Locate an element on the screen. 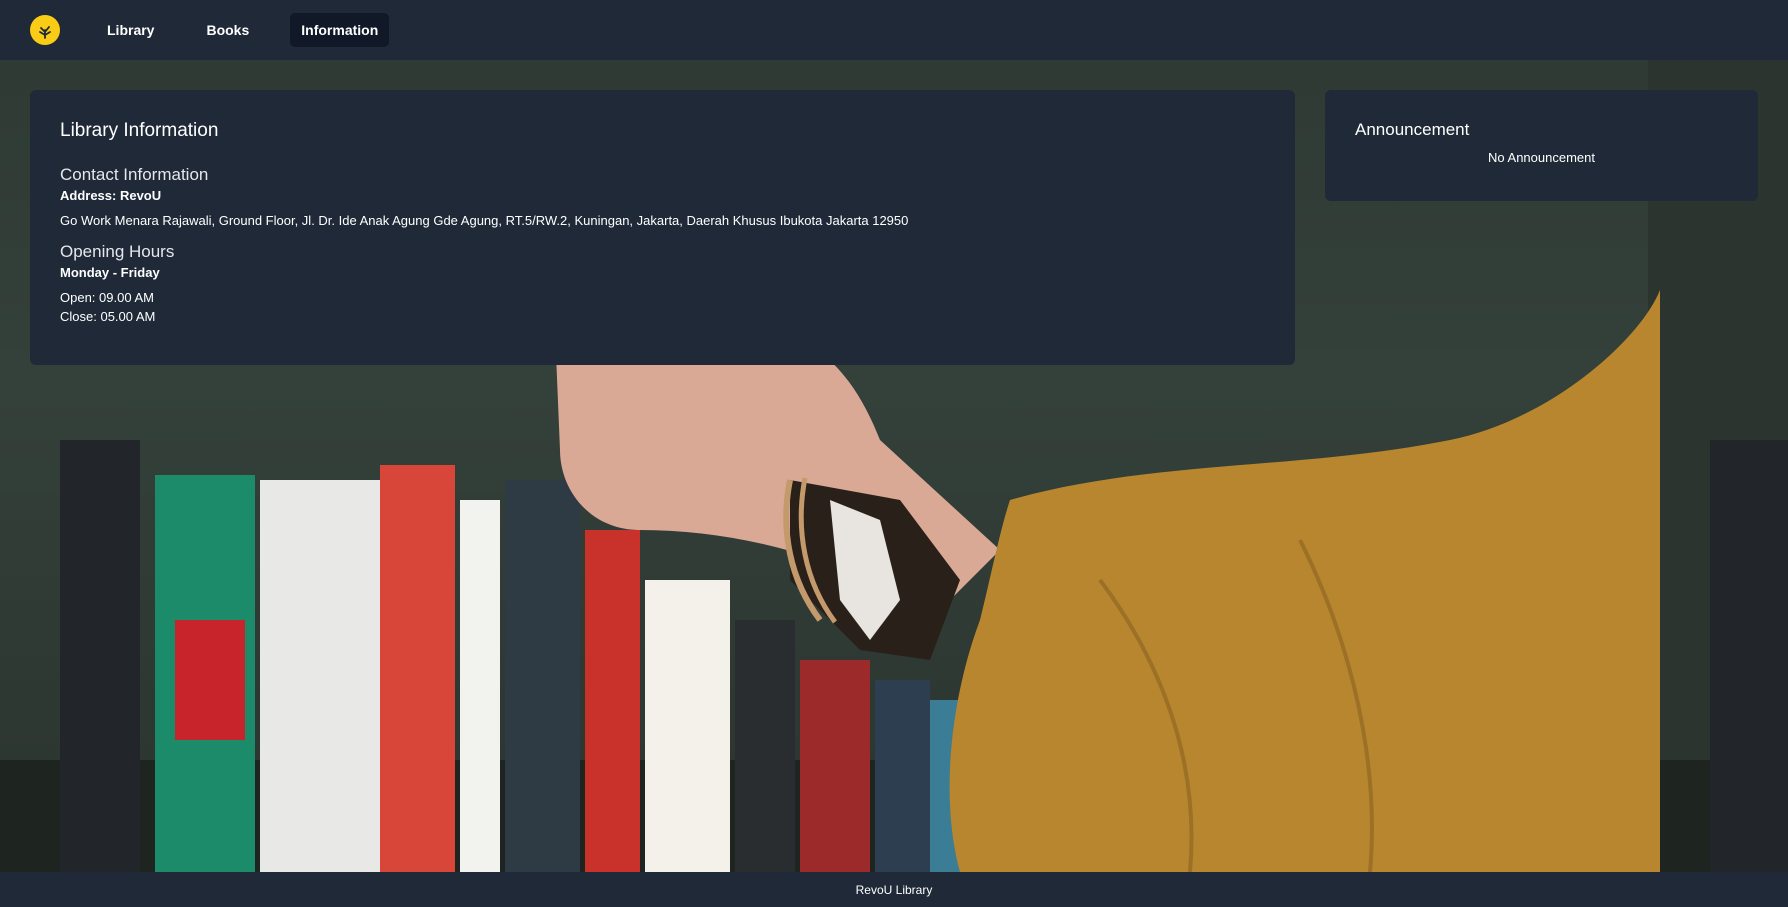 The height and width of the screenshot is (907, 1788). announcement-empty-text: No Announcement is located at coordinates (1541, 157).